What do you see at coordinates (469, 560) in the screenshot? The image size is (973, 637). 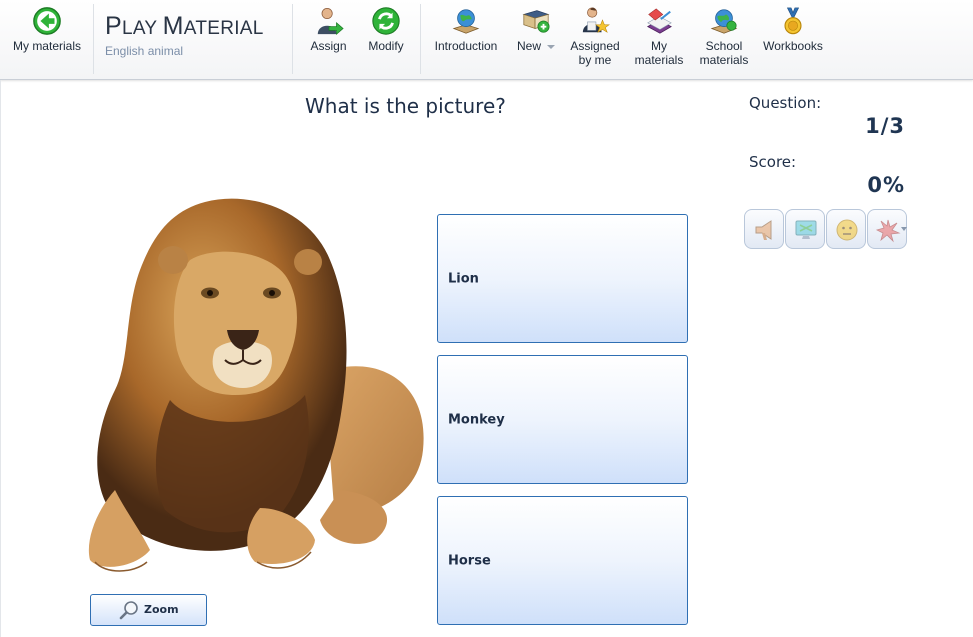 I see `answer-label: Horse` at bounding box center [469, 560].